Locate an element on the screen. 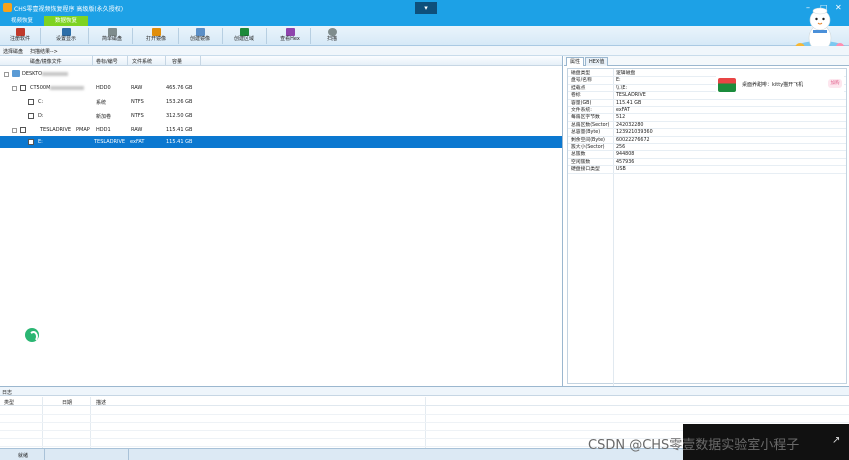 This screenshot has width=849, height=460. register-label: 注册软件 is located at coordinates (19, 39).